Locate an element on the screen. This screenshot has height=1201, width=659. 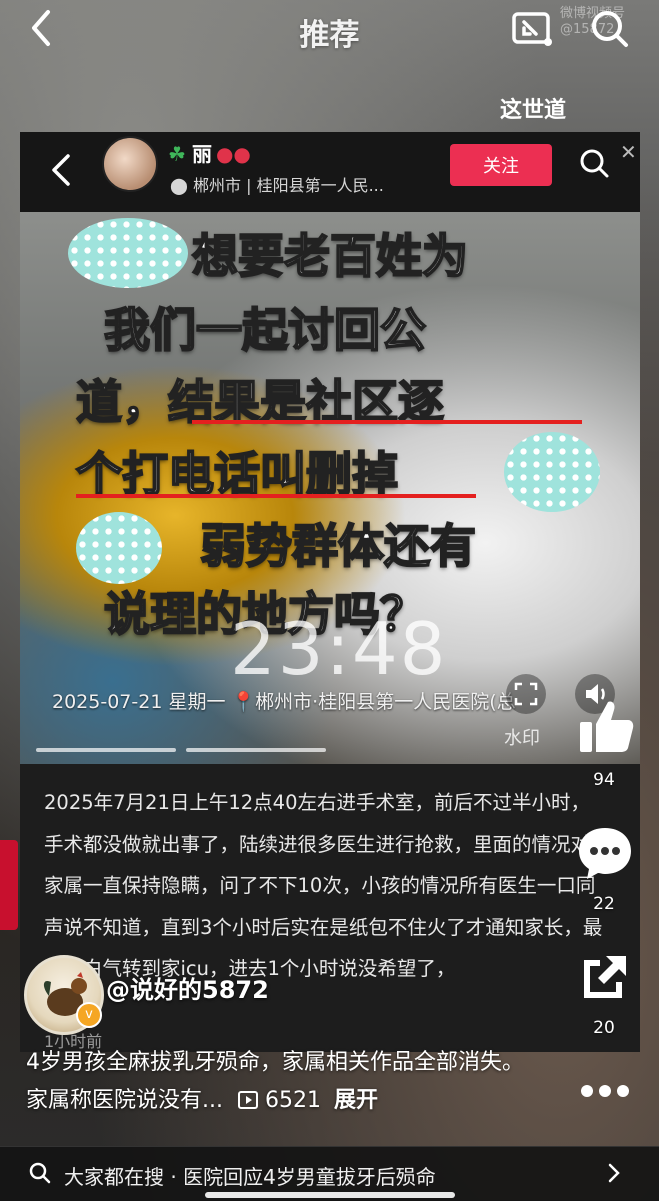
author-name: @说好的5872 is located at coordinates (187, 987).